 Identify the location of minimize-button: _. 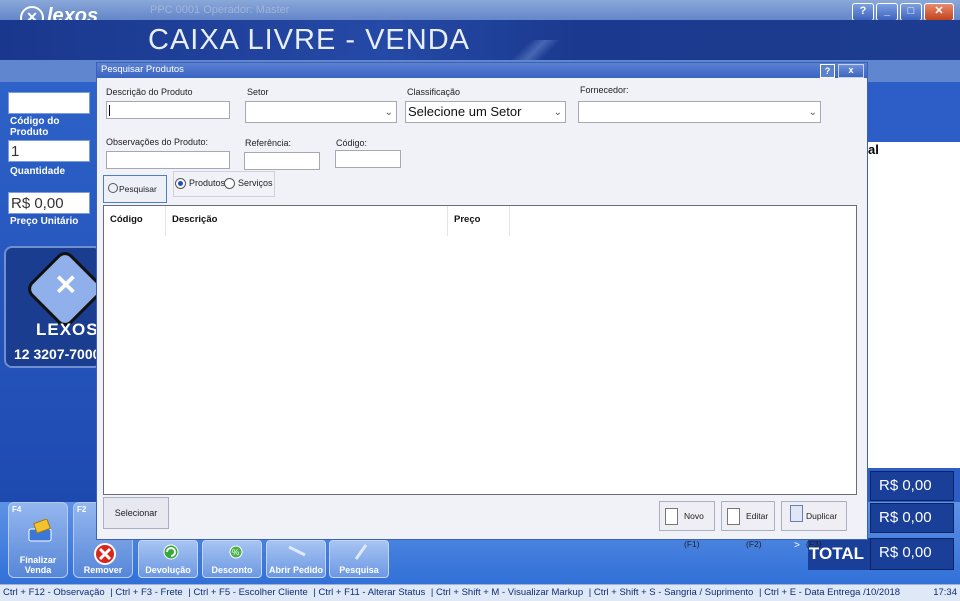
(887, 12).